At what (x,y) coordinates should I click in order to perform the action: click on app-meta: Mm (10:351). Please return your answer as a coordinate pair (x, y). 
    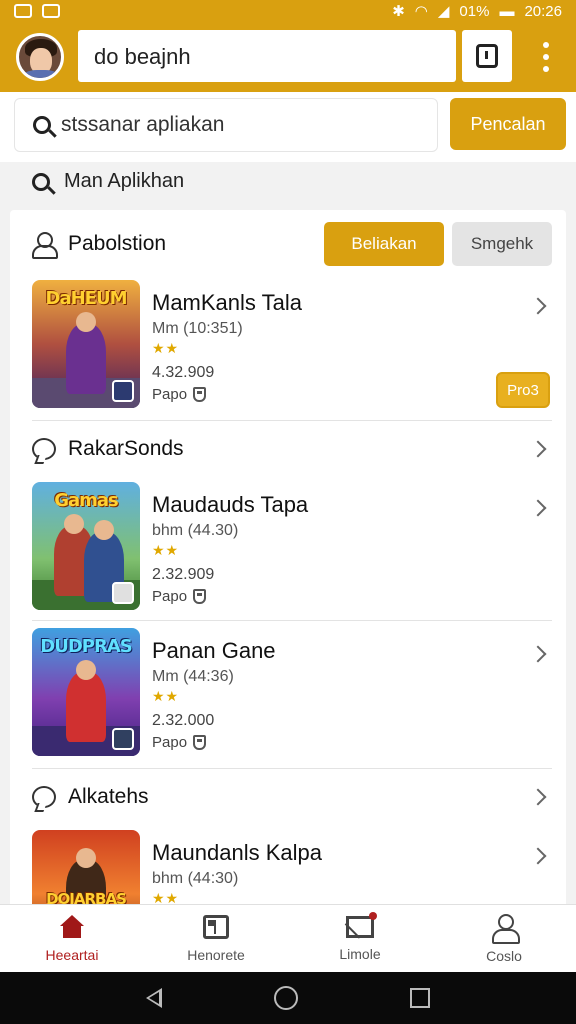
    Looking at the image, I should click on (197, 328).